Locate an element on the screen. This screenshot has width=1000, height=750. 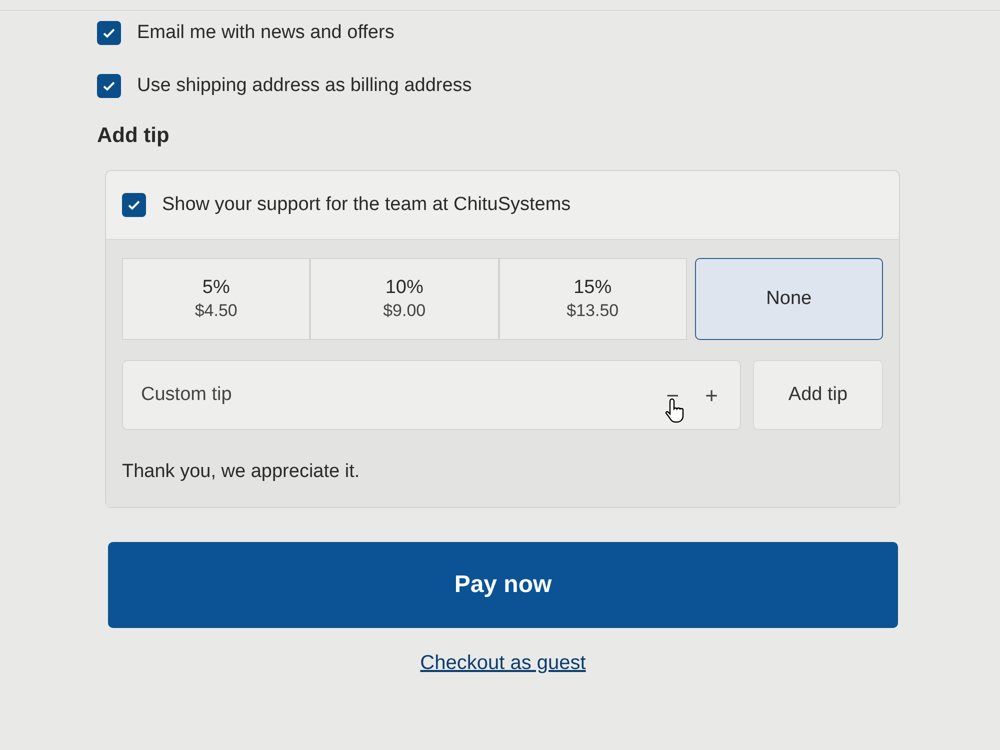
tip-option: 5% $4.50 is located at coordinates (216, 299).